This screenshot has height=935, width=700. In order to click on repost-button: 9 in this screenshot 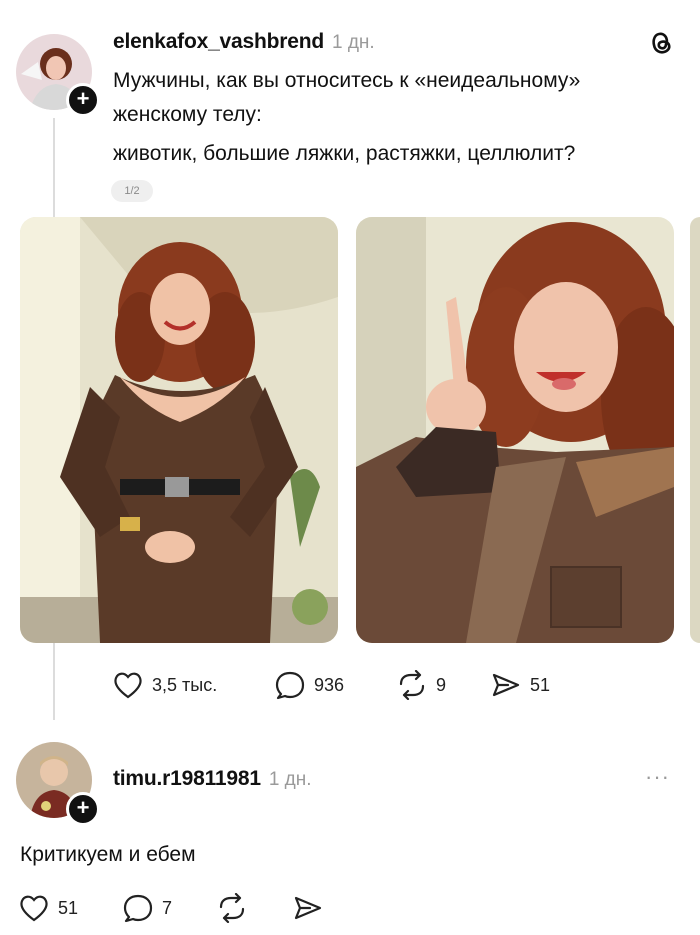, I will do `click(421, 685)`.